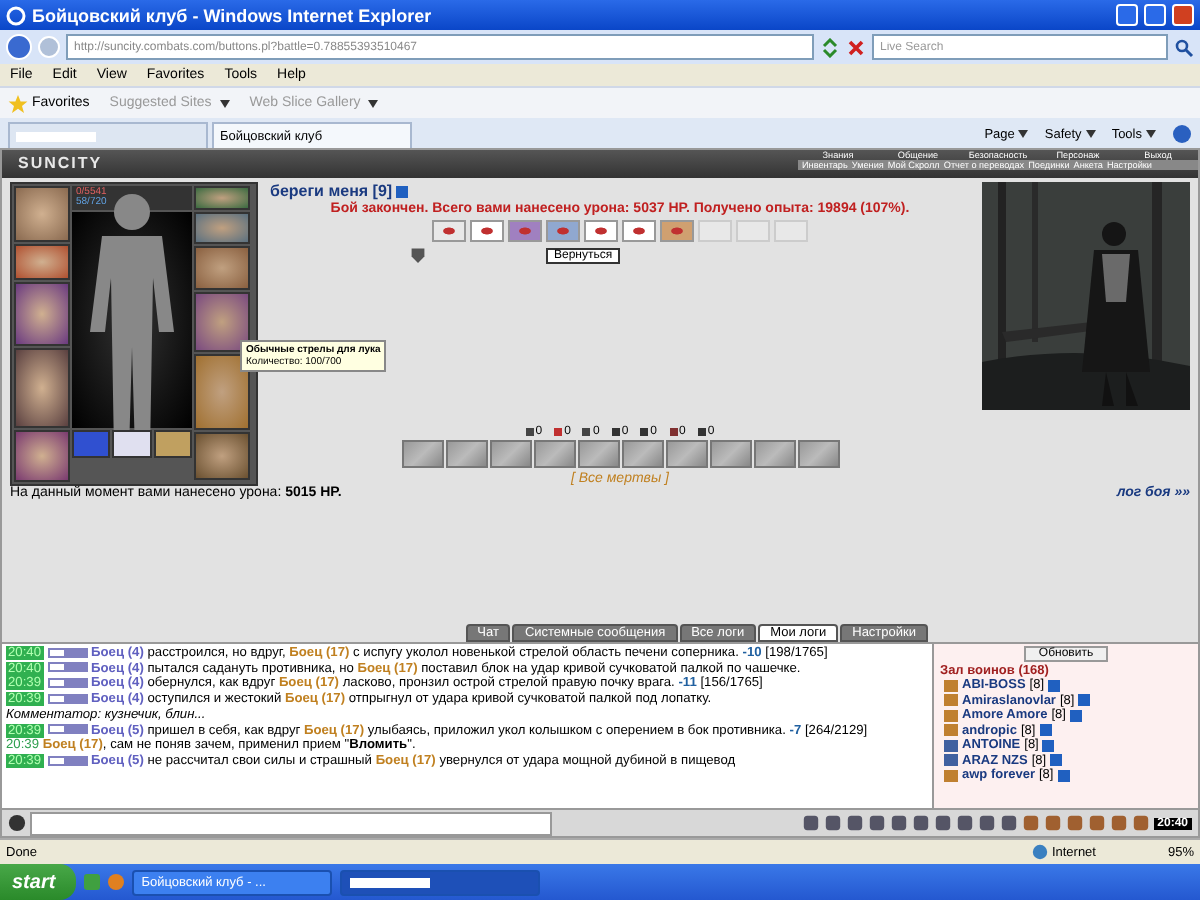  I want to click on start-button: start, so click(38, 882).